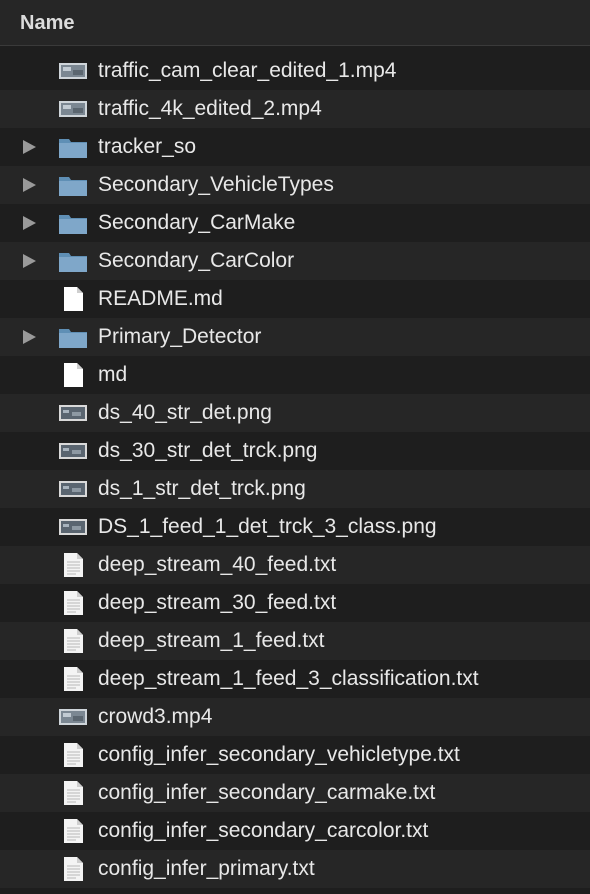 The width and height of the screenshot is (590, 894). What do you see at coordinates (295, 717) in the screenshot?
I see `list-item: crowd3.mp4` at bounding box center [295, 717].